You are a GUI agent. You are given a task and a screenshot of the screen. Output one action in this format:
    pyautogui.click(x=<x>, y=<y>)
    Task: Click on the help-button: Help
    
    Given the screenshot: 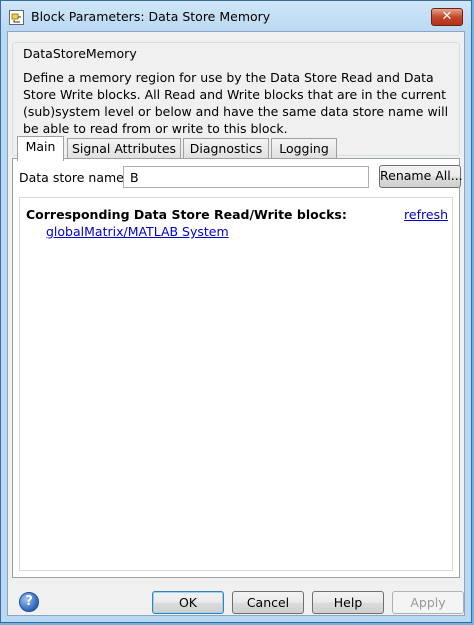 What is the action you would take?
    pyautogui.click(x=348, y=602)
    